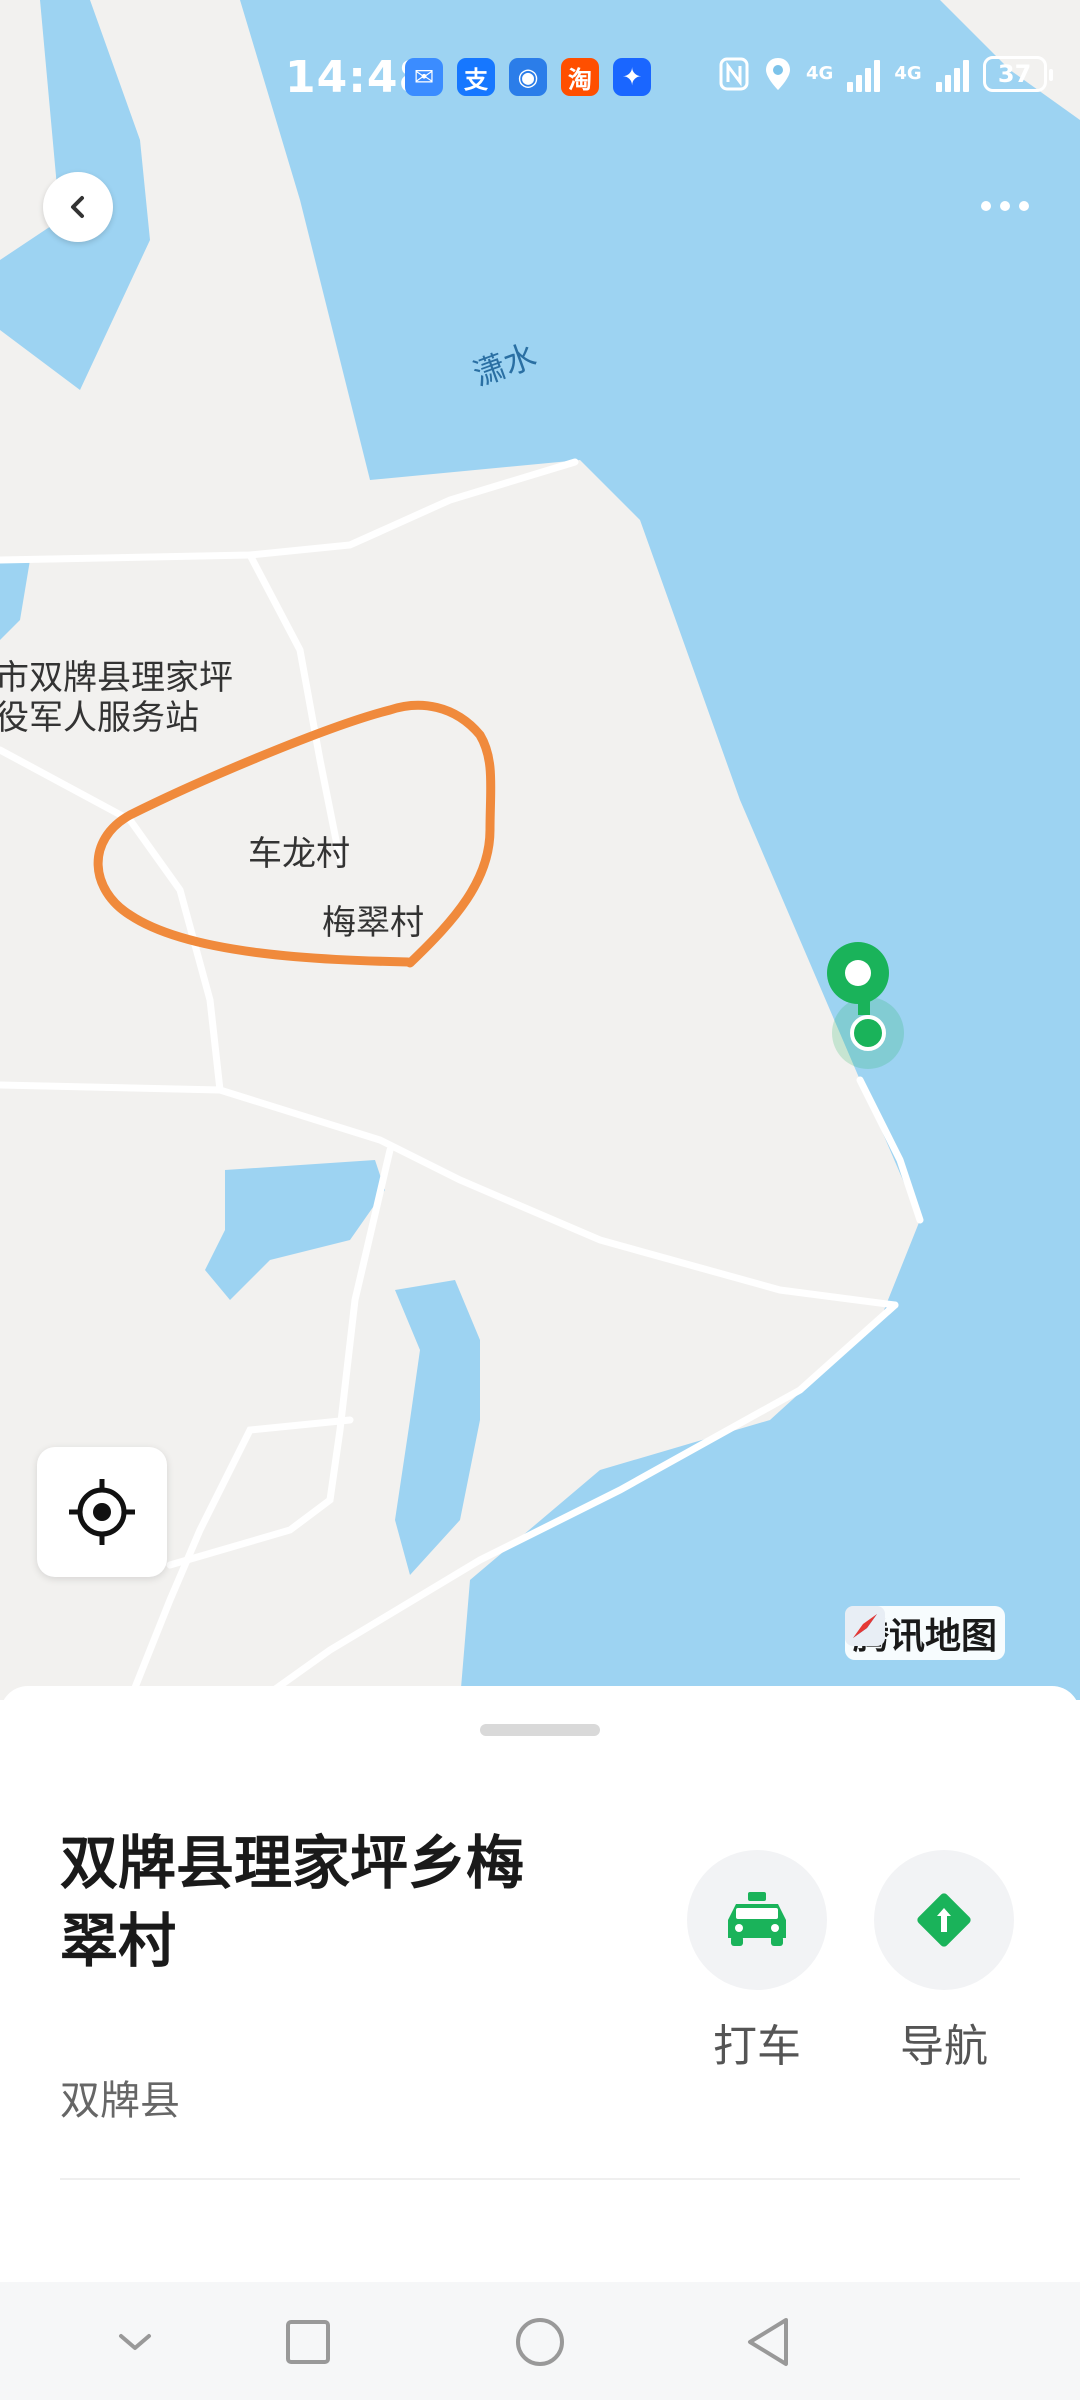  Describe the element at coordinates (476, 77) in the screenshot. I see `alipay-icon: 支` at that location.